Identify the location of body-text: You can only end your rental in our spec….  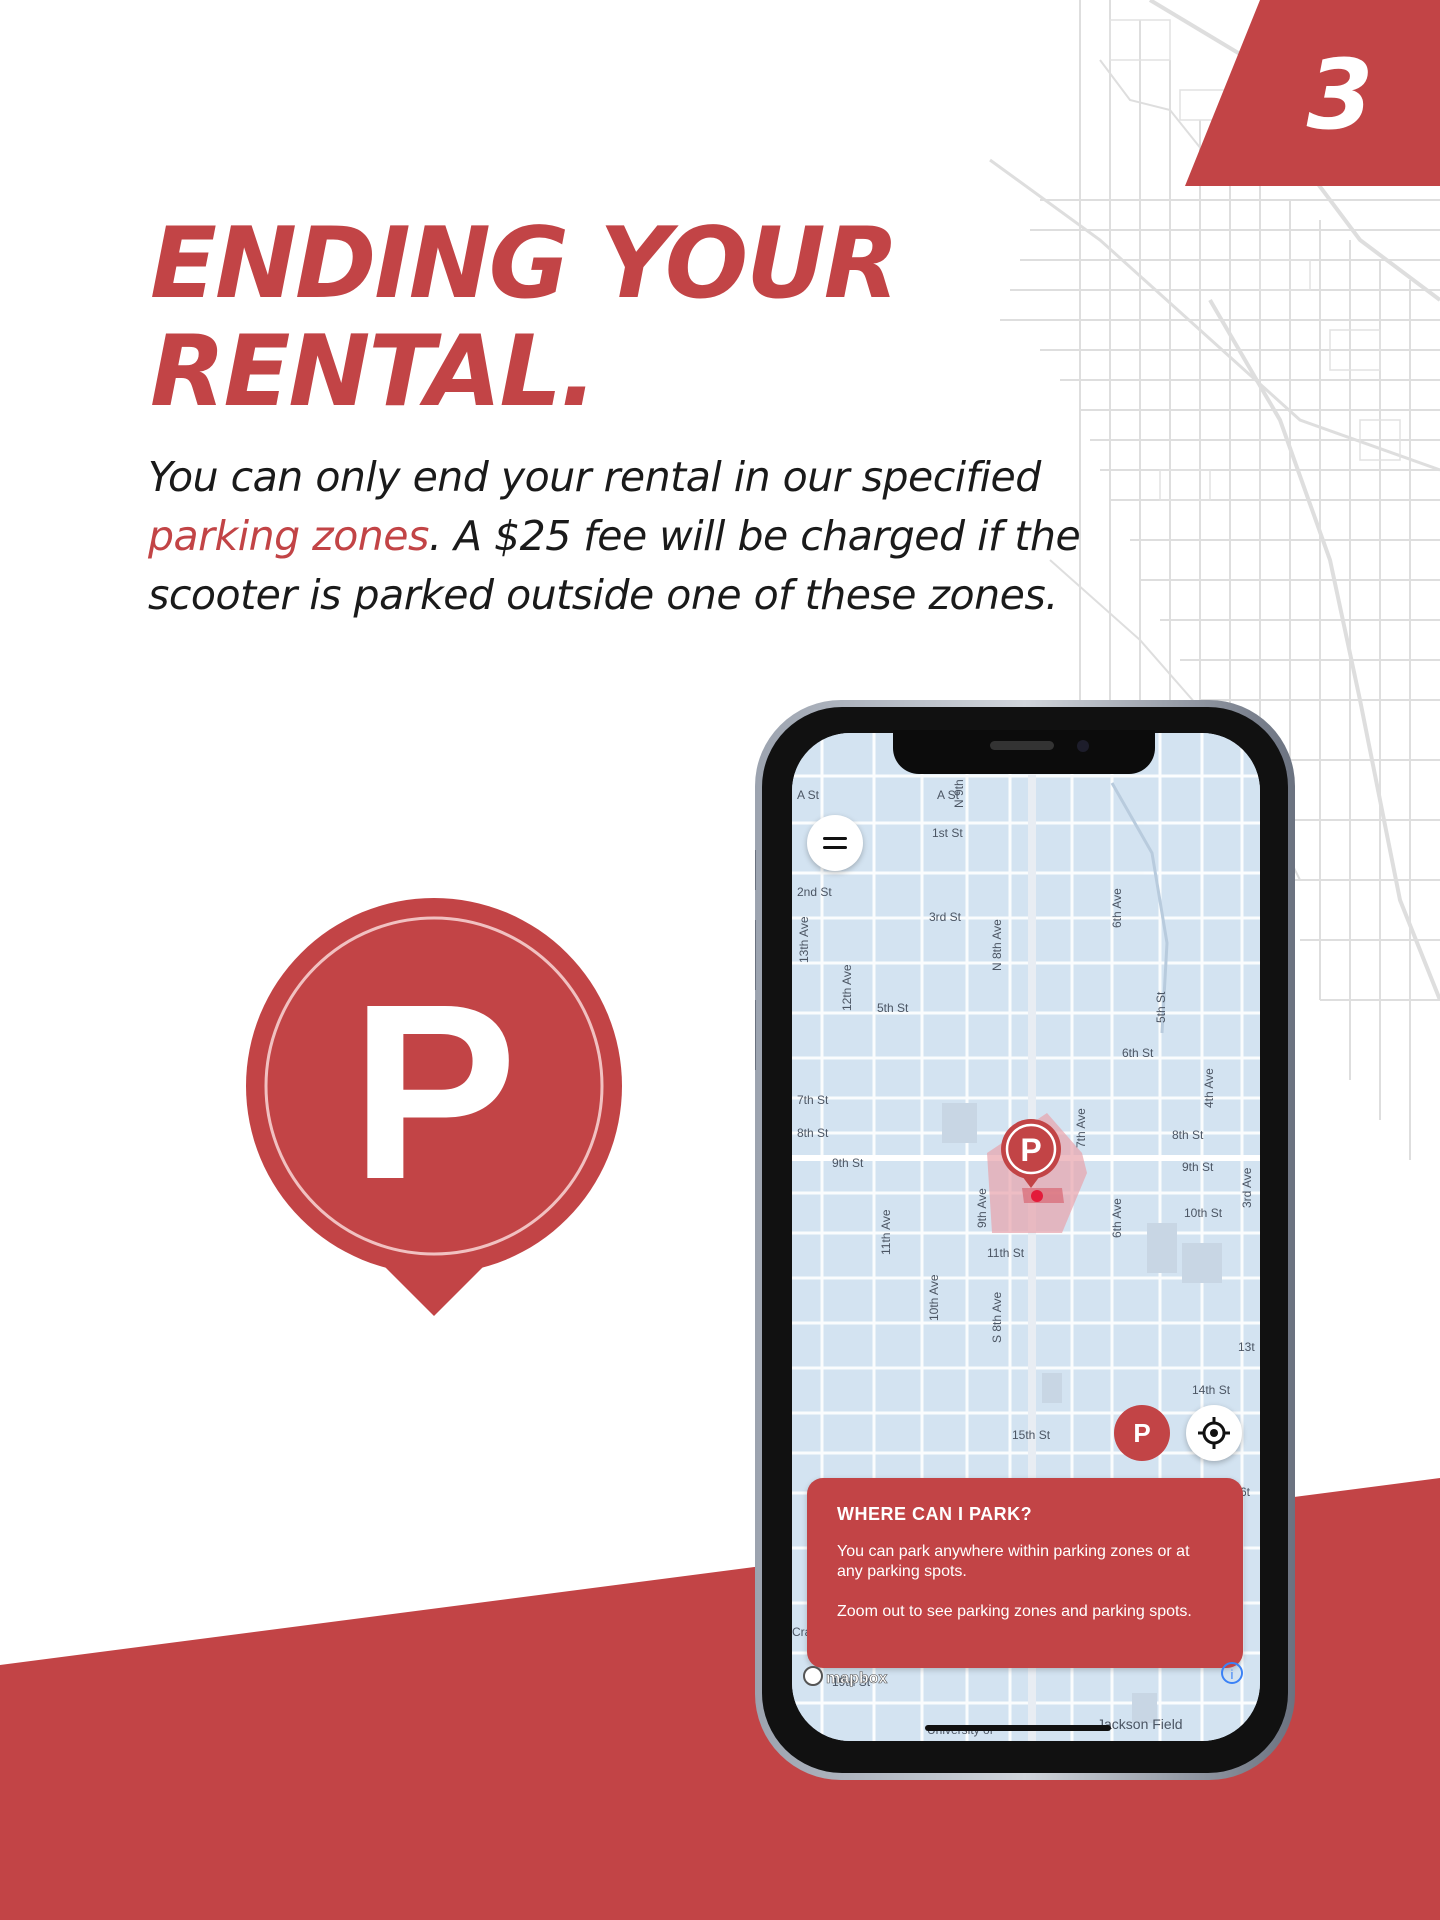
(658, 536).